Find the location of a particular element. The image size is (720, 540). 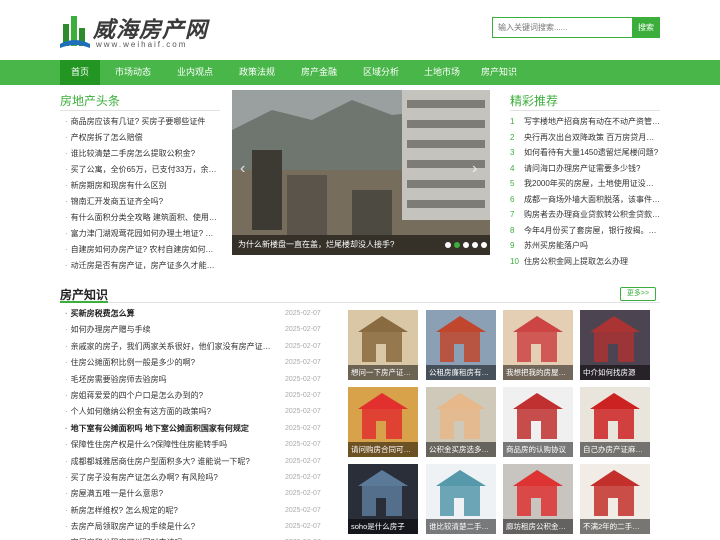

article-thumbnail: 商品房的认购协议 is located at coordinates (538, 422).